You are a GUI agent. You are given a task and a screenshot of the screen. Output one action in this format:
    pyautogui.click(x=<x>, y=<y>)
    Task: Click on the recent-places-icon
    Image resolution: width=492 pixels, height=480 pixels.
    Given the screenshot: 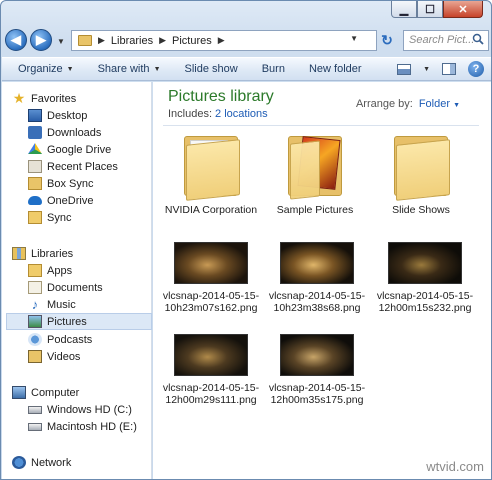 What is the action you would take?
    pyautogui.click(x=35, y=166)
    